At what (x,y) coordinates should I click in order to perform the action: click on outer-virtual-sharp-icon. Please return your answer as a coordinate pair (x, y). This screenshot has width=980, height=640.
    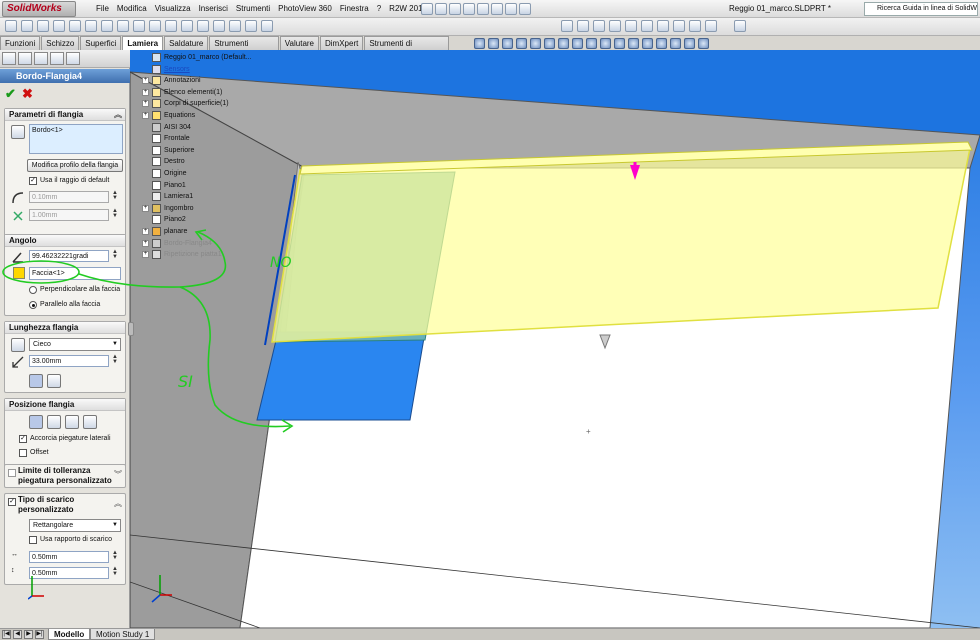
    Looking at the image, I should click on (36, 381).